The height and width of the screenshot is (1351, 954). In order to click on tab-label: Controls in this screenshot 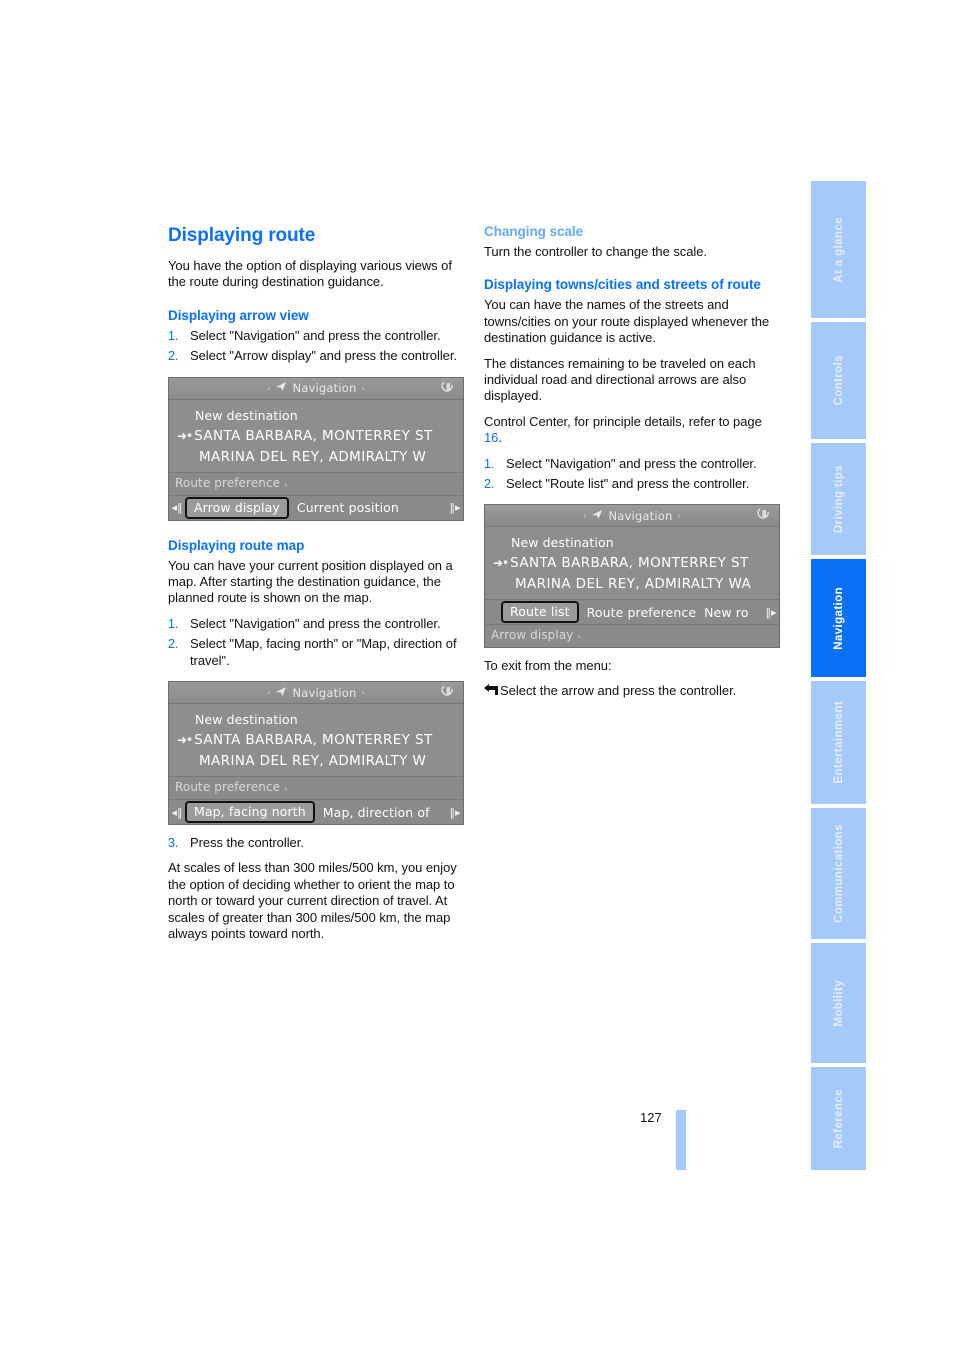, I will do `click(838, 380)`.